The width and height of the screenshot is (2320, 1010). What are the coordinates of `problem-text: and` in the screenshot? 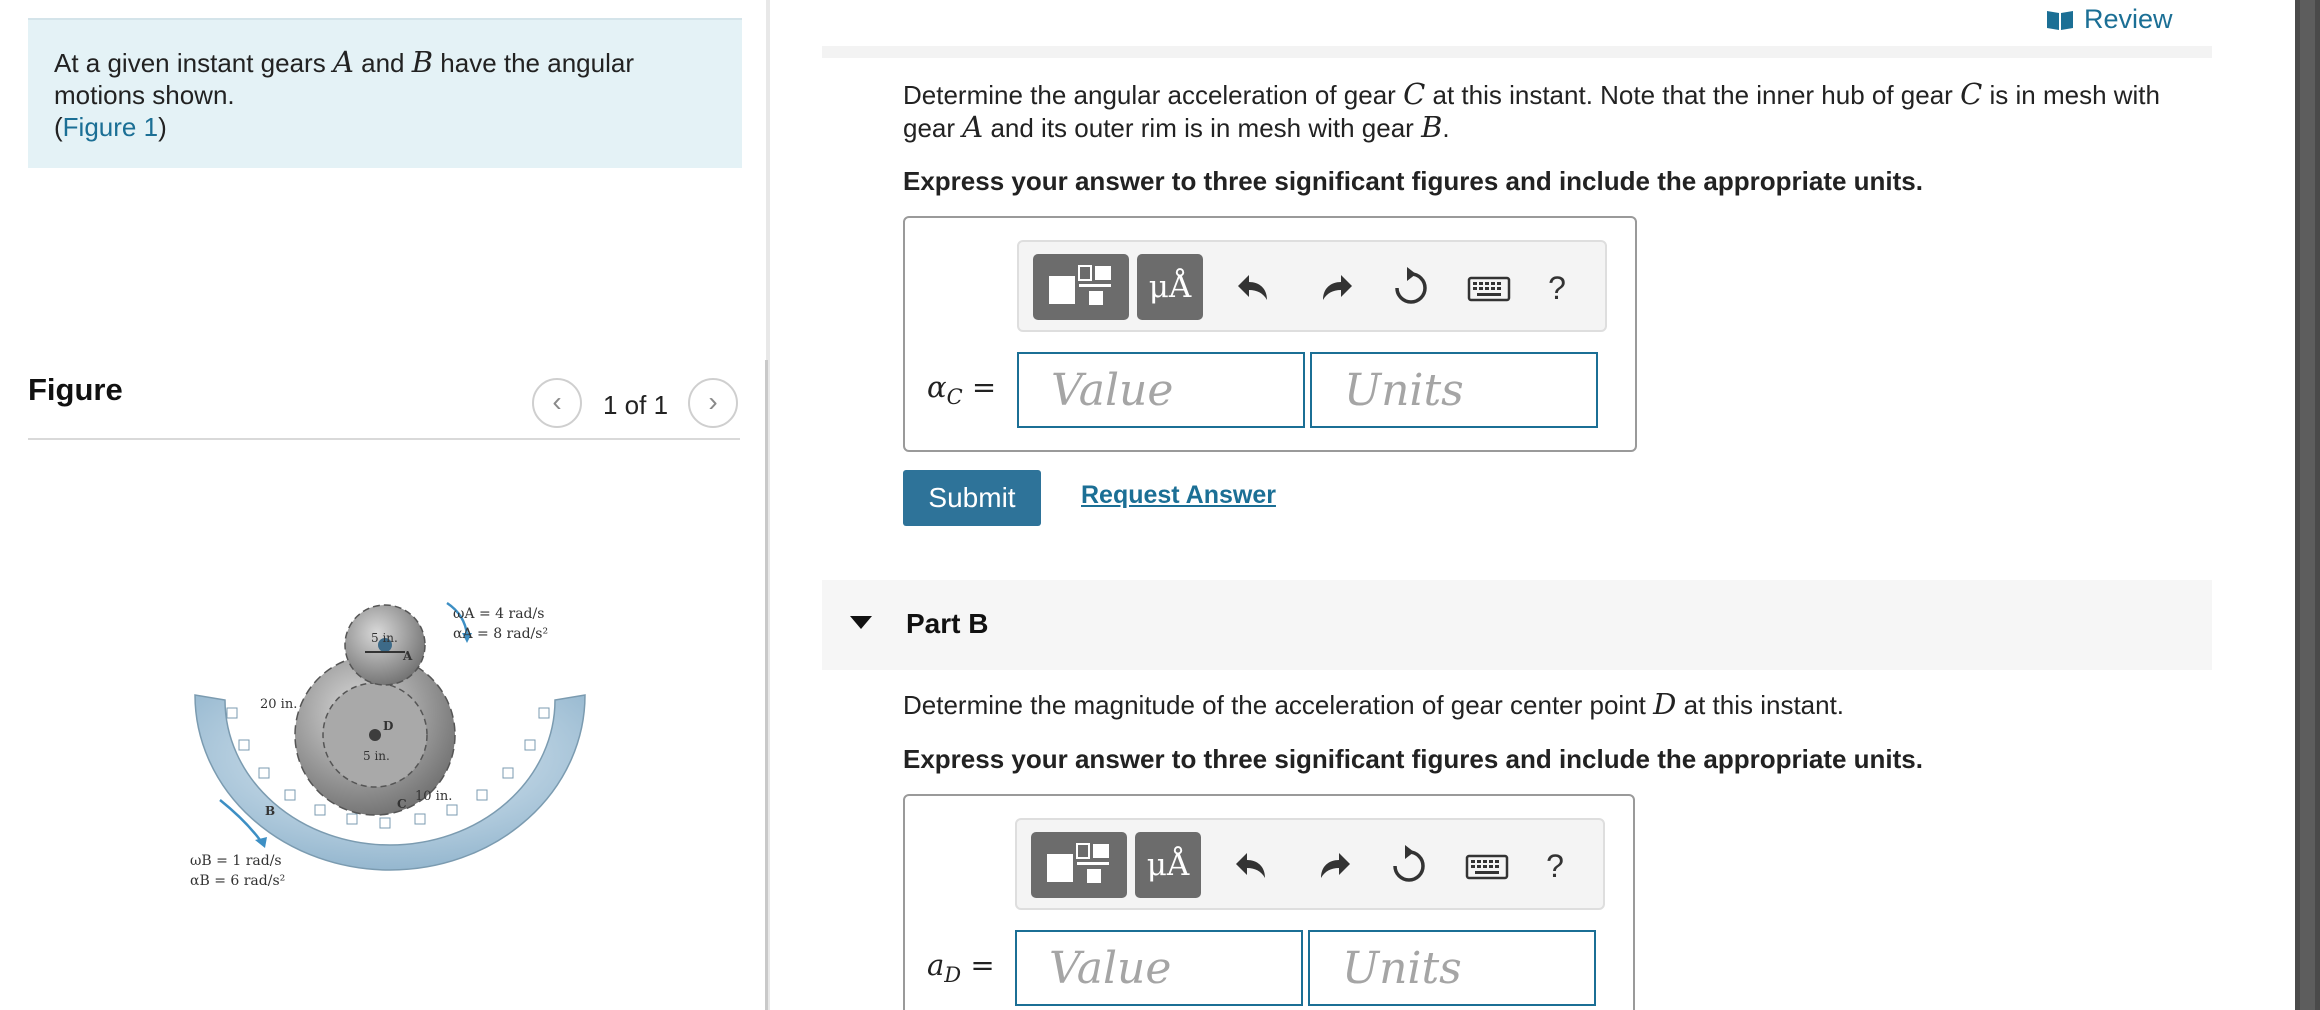 It's located at (382, 63).